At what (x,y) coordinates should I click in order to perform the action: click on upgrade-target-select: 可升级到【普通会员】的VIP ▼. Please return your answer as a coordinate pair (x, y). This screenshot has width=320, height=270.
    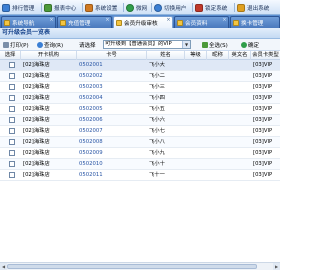
    Looking at the image, I should click on (147, 44).